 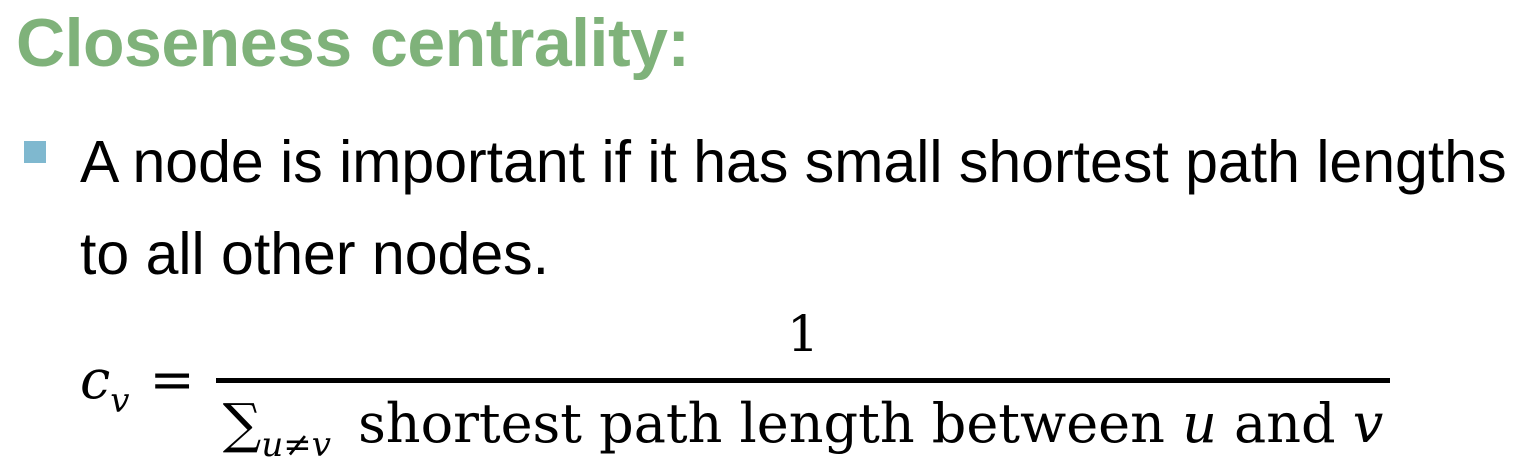 I want to click on denominator-var-v: v, so click(x=1368, y=423).